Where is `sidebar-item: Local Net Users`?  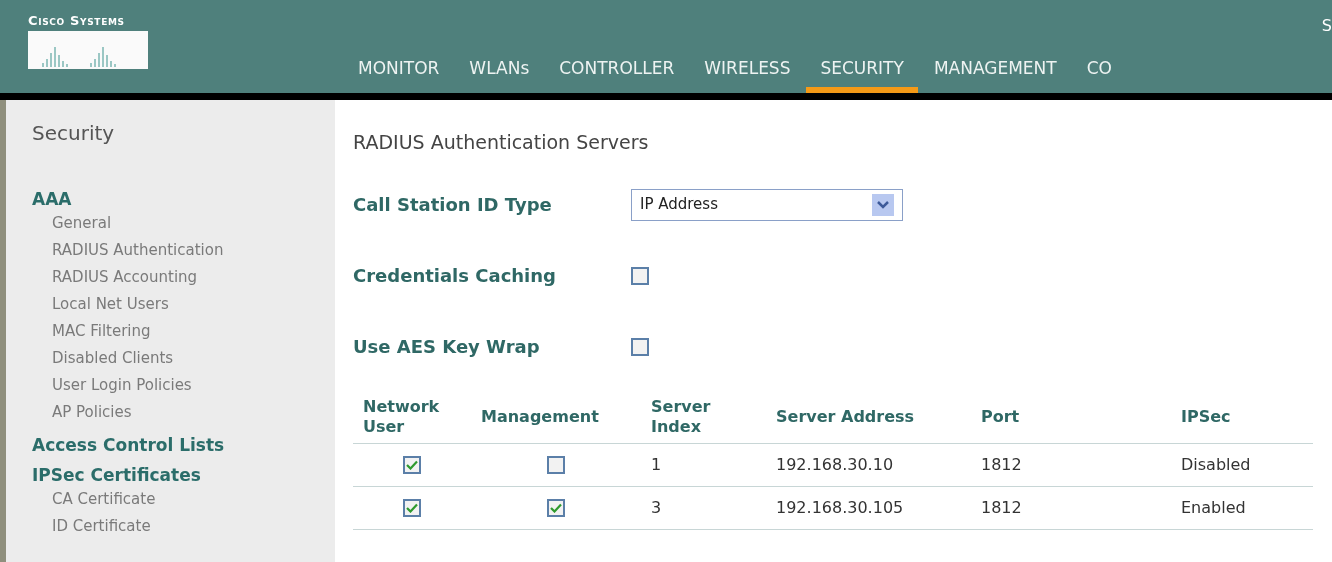 sidebar-item: Local Net Users is located at coordinates (183, 304).